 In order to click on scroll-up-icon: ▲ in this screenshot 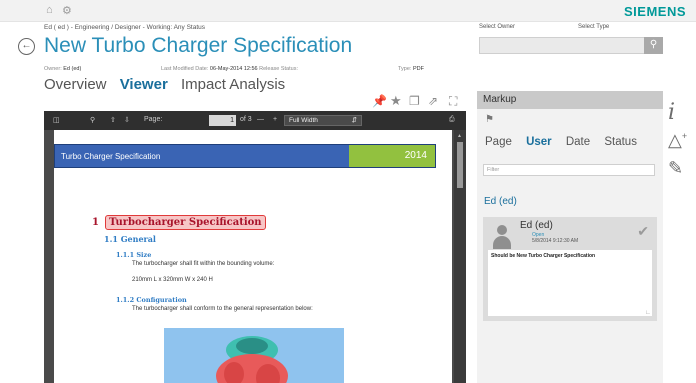, I will do `click(459, 136)`.